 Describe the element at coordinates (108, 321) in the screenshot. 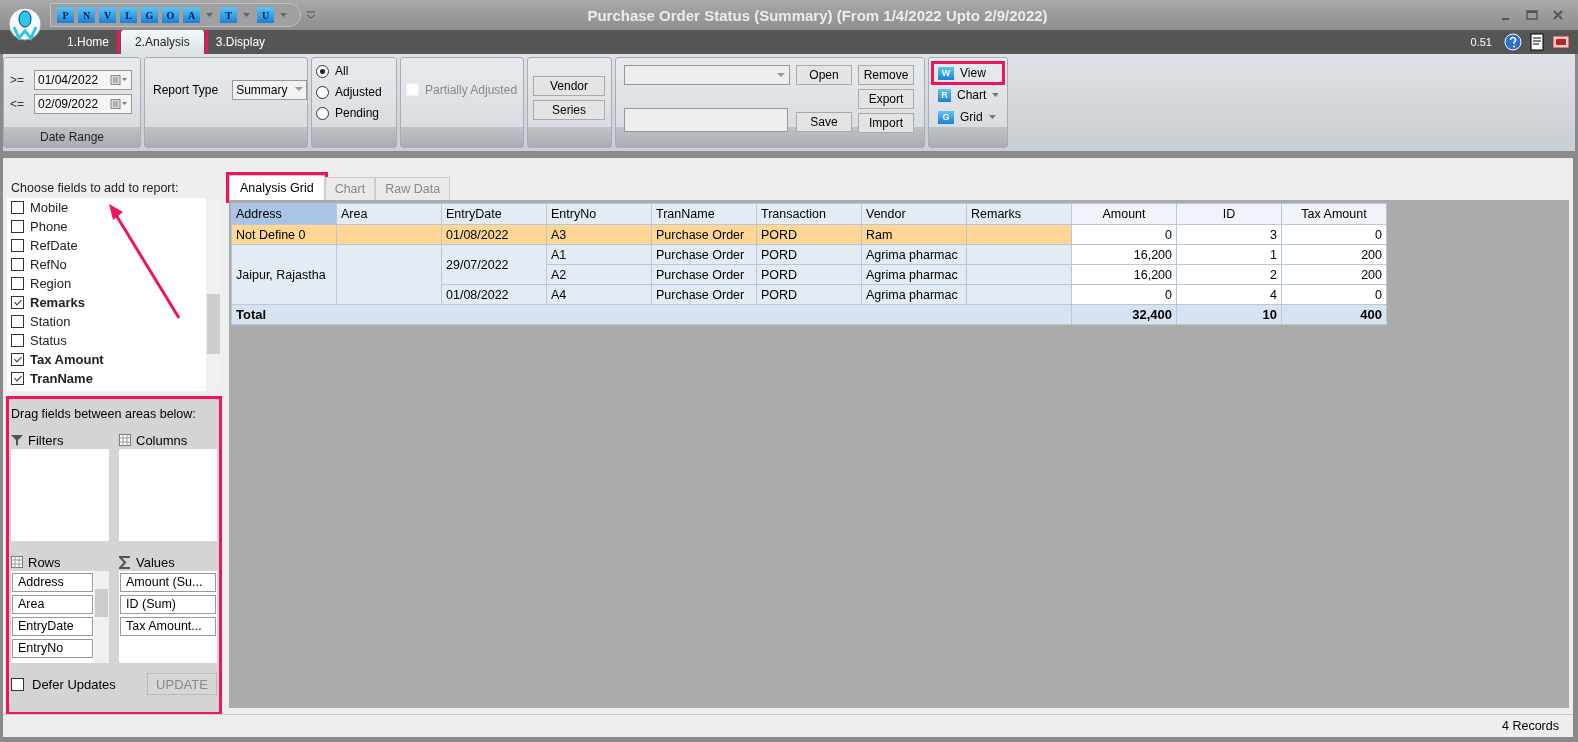

I see `field-checkbox: Station` at that location.